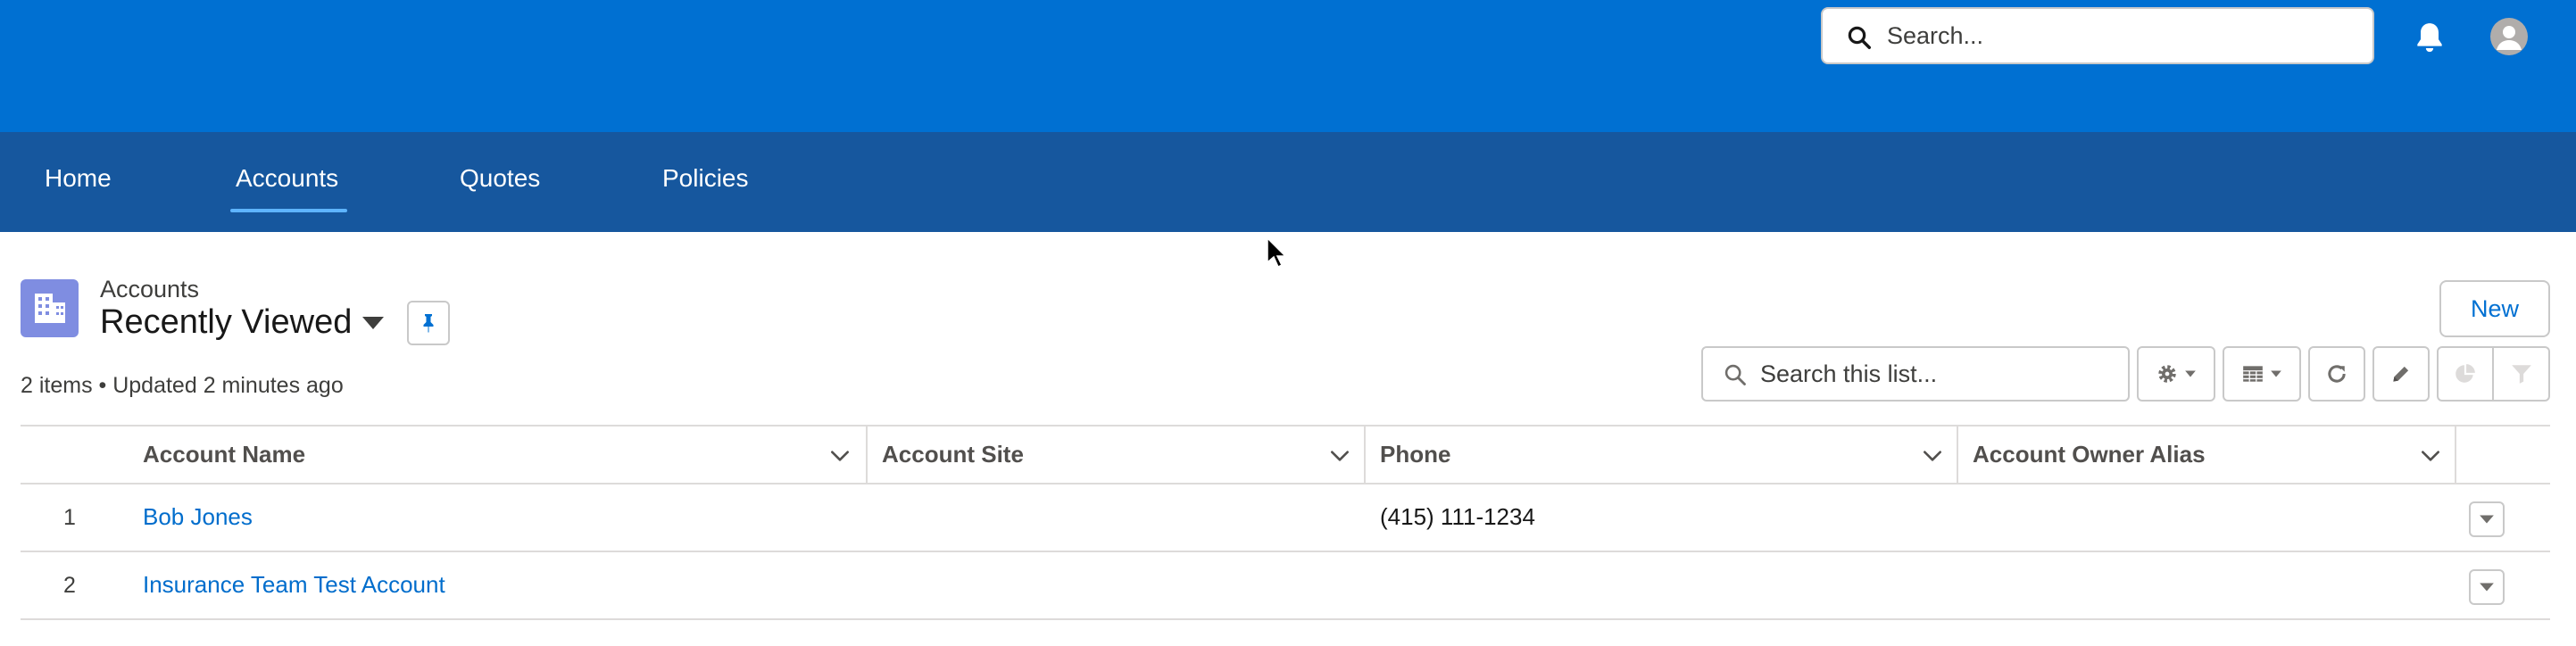  What do you see at coordinates (2123, 35) in the screenshot?
I see `global-search-input` at bounding box center [2123, 35].